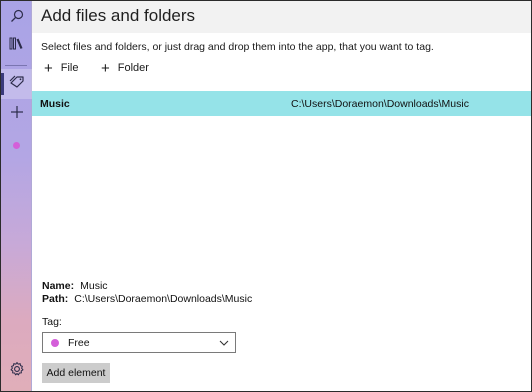  Describe the element at coordinates (55, 299) in the screenshot. I see `path-label: Path:` at that location.